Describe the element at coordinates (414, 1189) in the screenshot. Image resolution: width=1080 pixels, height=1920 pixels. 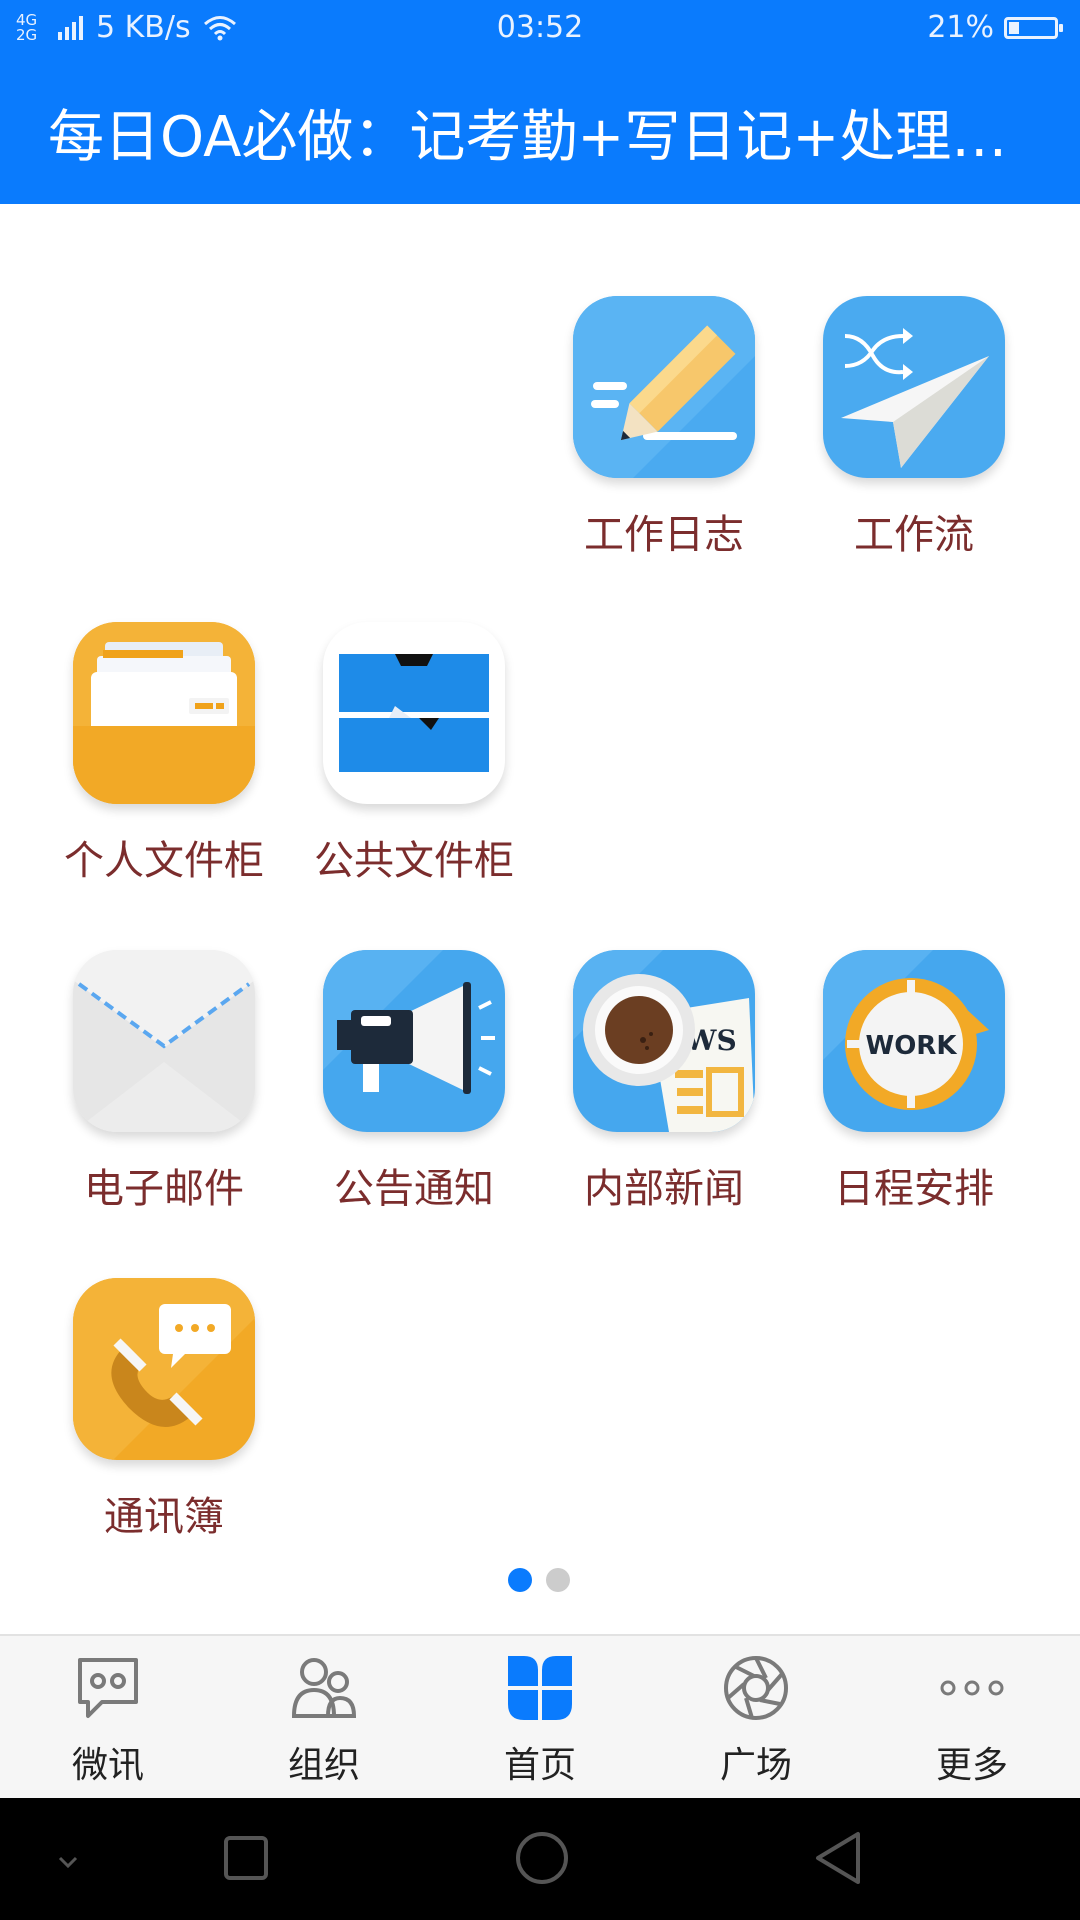
I see `app-label: 公告通知` at that location.